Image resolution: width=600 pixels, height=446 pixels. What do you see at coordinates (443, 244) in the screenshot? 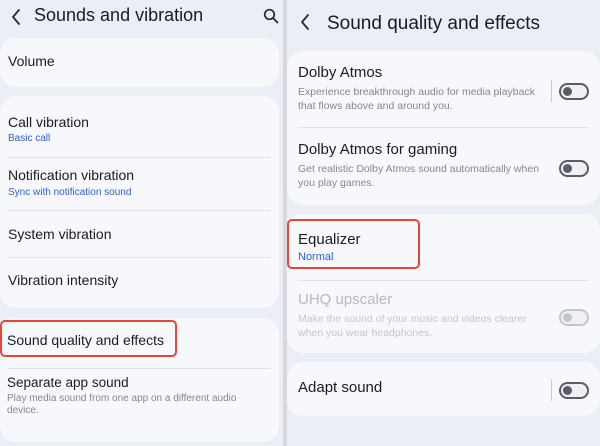
I see `list-item-equalizer: Equalizer Normal` at bounding box center [443, 244].